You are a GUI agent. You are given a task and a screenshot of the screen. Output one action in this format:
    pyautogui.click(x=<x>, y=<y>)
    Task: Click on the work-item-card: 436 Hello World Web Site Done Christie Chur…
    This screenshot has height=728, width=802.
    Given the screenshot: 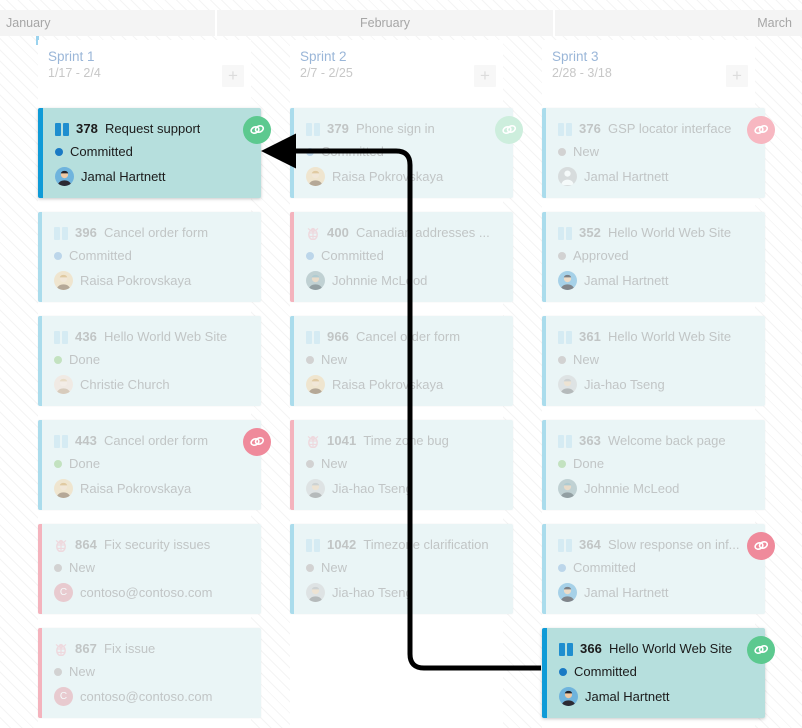 What is the action you would take?
    pyautogui.click(x=149, y=361)
    